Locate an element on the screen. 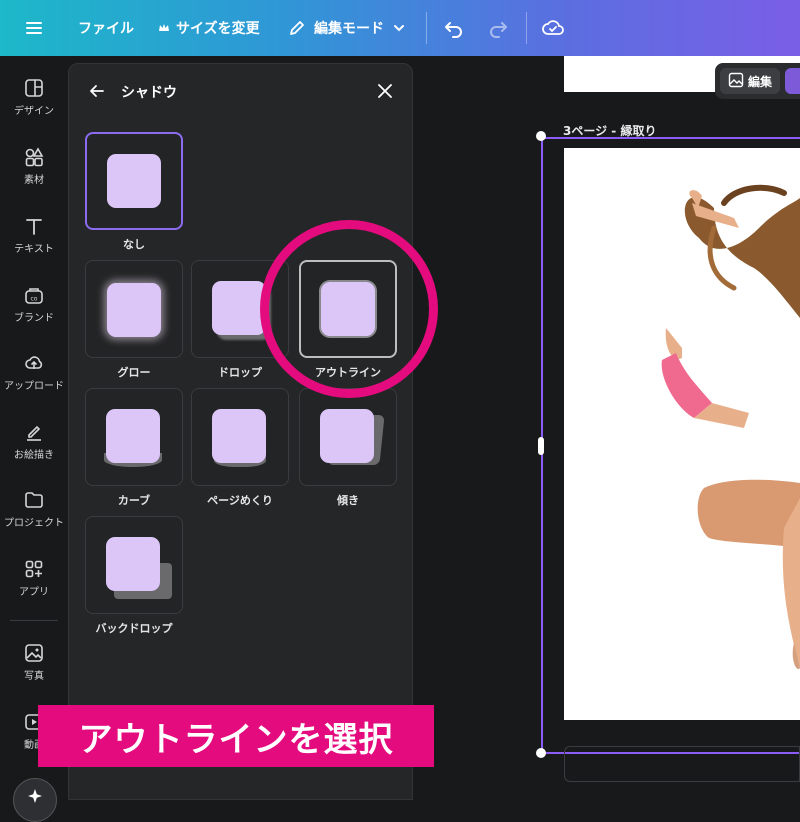  undo-button is located at coordinates (454, 28).